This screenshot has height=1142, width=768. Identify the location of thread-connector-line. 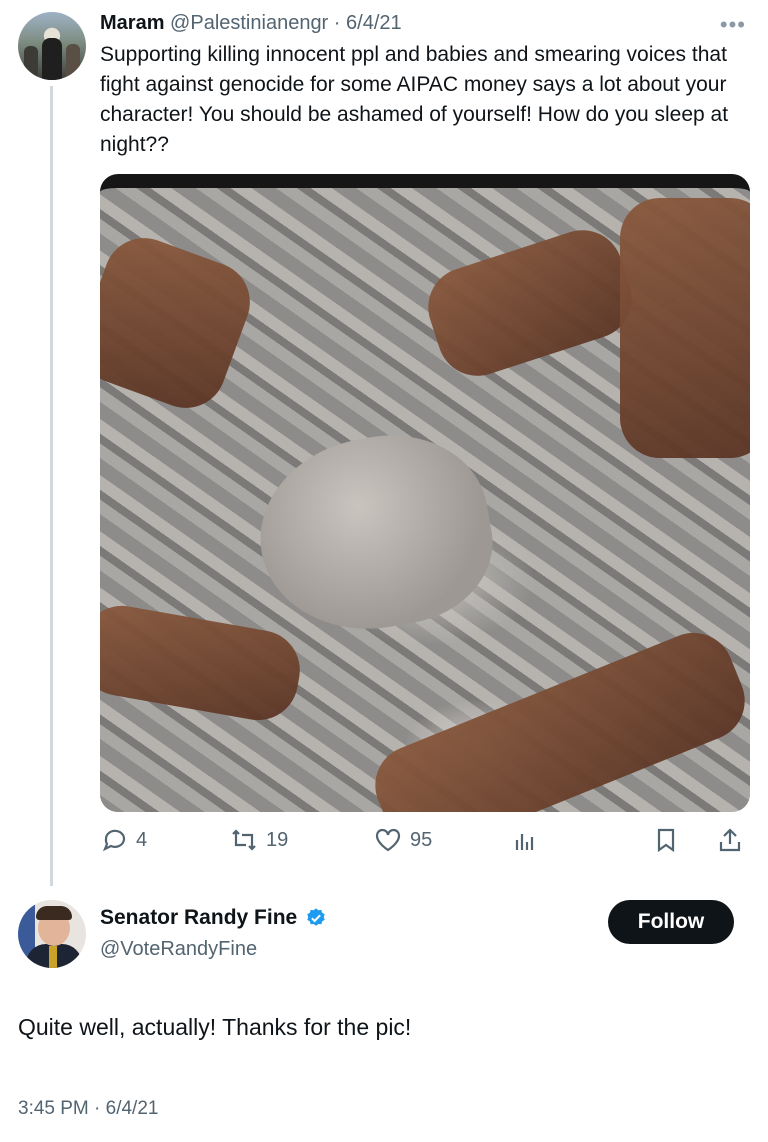
(51, 486).